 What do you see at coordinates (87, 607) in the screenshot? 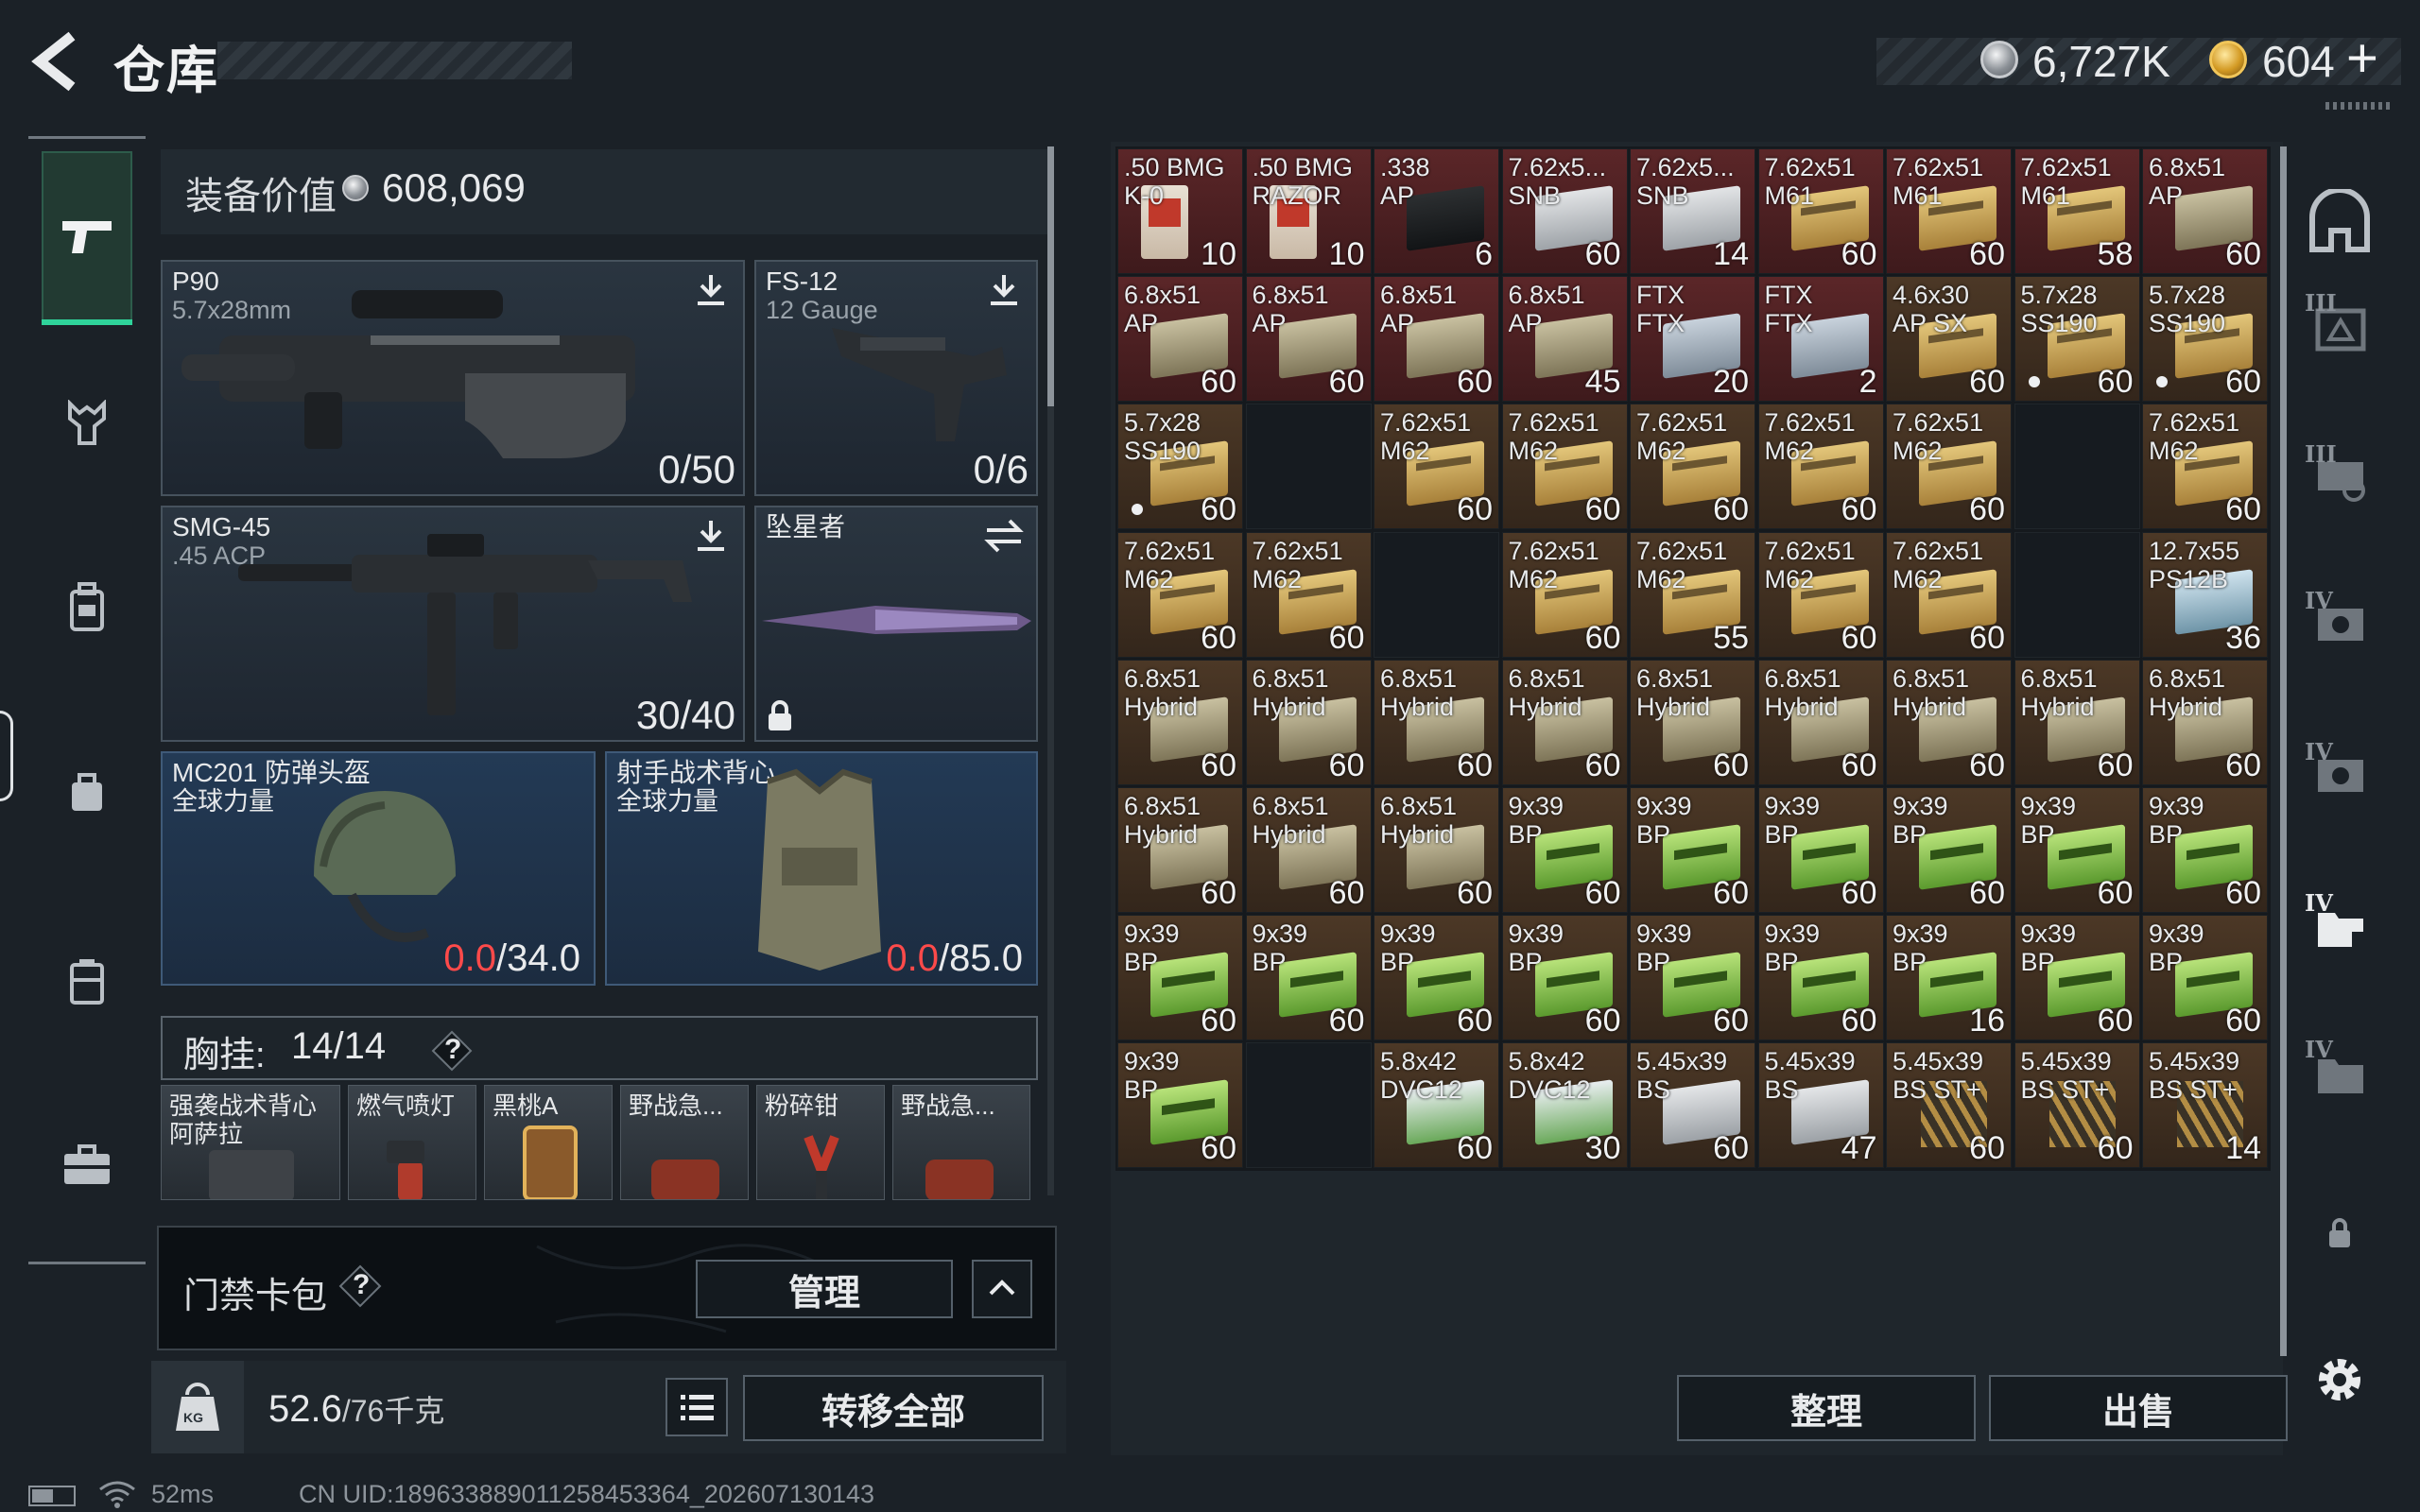
I see `nav-backpack` at bounding box center [87, 607].